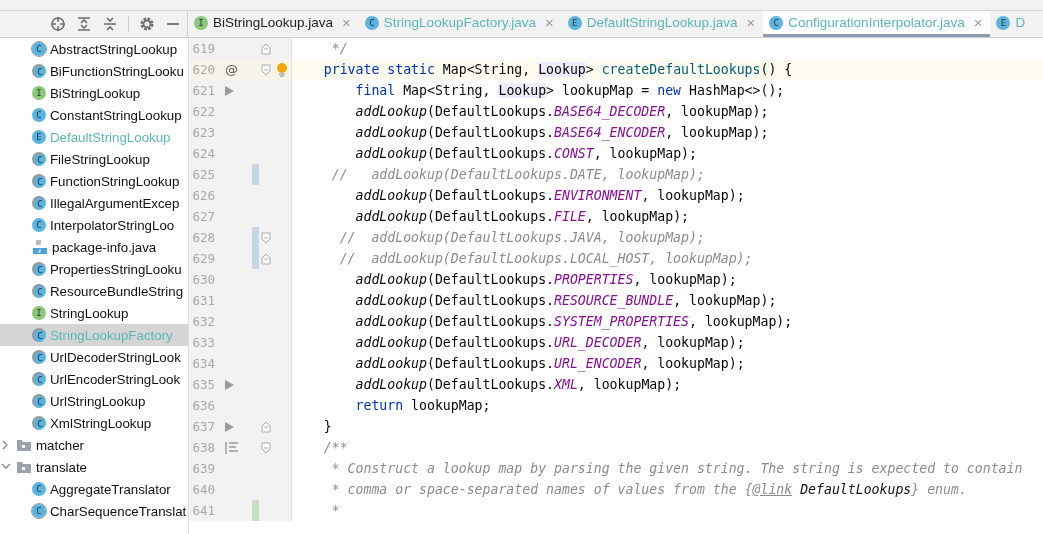  I want to click on tree-item: C AbstractStringLookup, so click(94, 49).